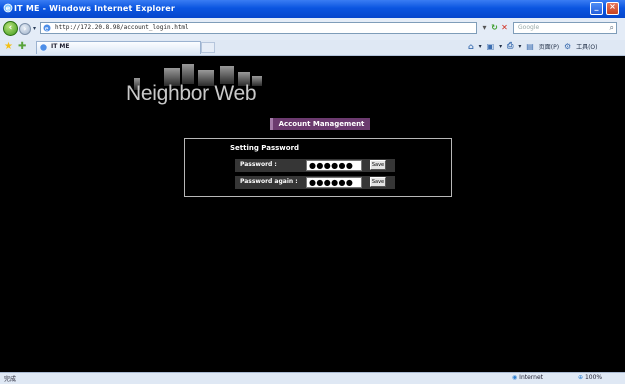  Describe the element at coordinates (378, 182) in the screenshot. I see `save-password-again-button: Save` at that location.